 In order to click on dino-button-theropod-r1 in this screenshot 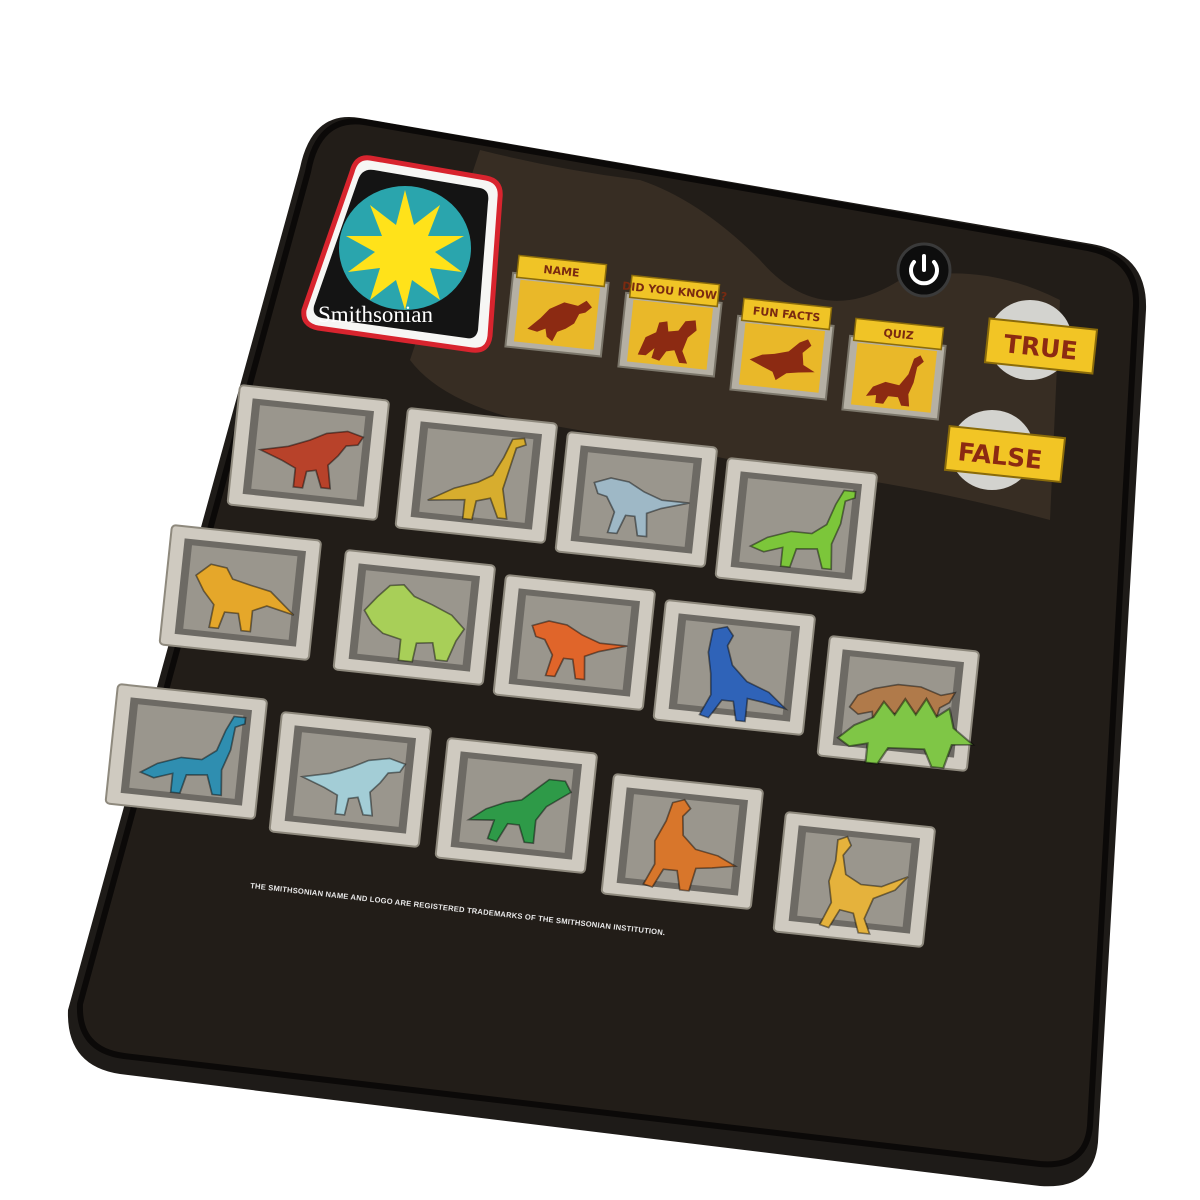, I will do `click(308, 452)`.